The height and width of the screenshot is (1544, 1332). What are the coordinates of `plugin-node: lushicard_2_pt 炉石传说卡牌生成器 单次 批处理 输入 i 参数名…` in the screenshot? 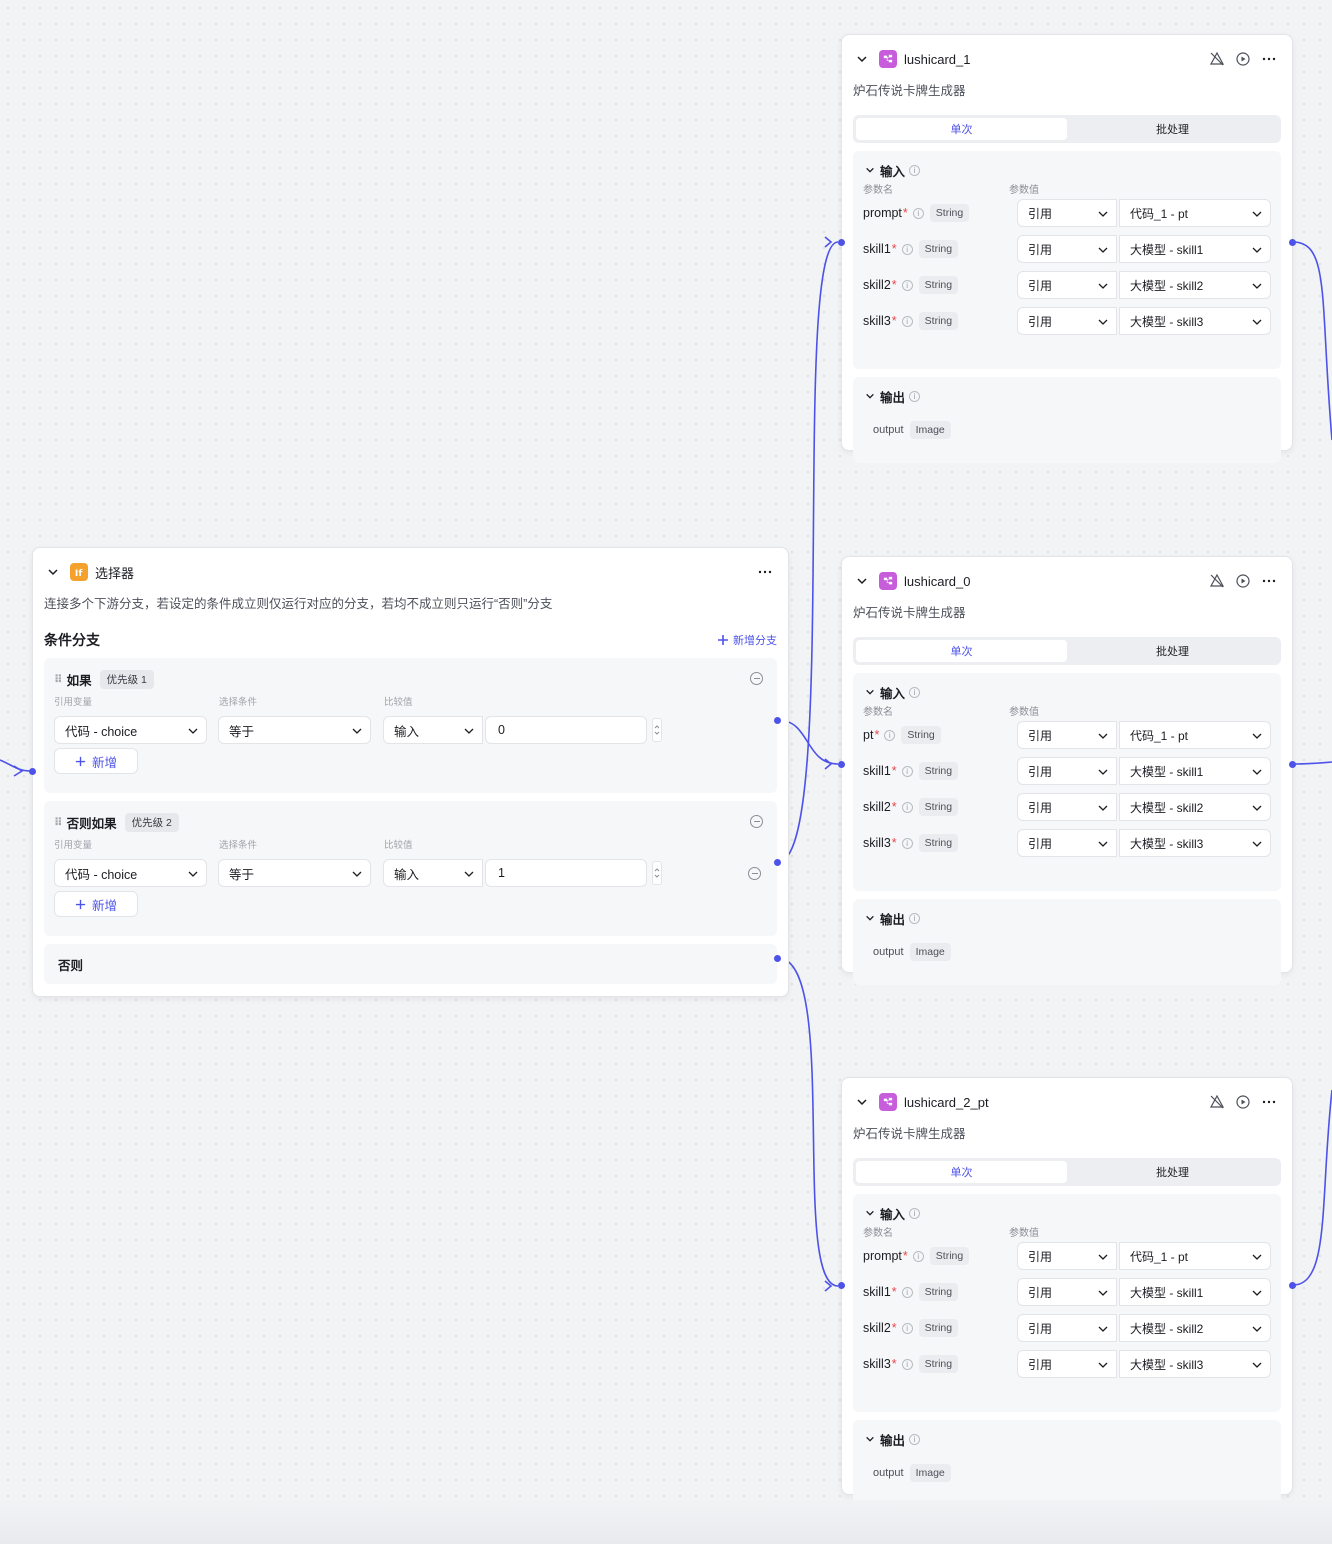 It's located at (1067, 1291).